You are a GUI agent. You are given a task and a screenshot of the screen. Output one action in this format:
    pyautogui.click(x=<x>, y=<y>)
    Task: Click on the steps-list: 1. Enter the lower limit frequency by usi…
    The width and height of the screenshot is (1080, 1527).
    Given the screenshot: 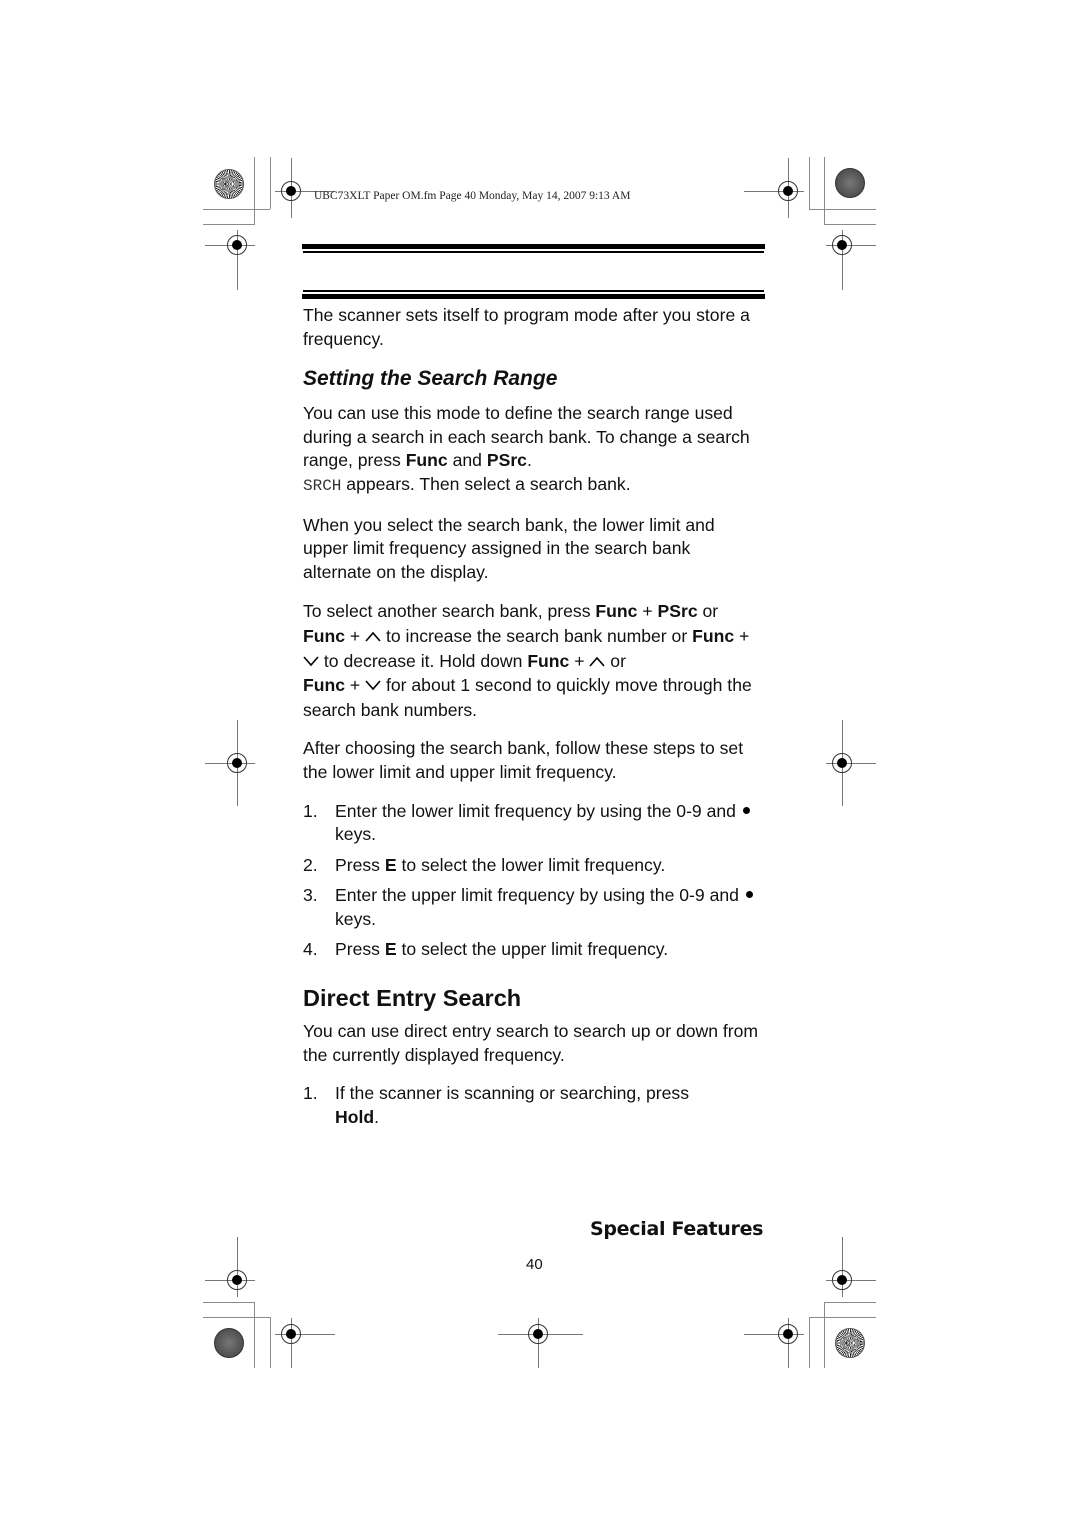 What is the action you would take?
    pyautogui.click(x=533, y=881)
    